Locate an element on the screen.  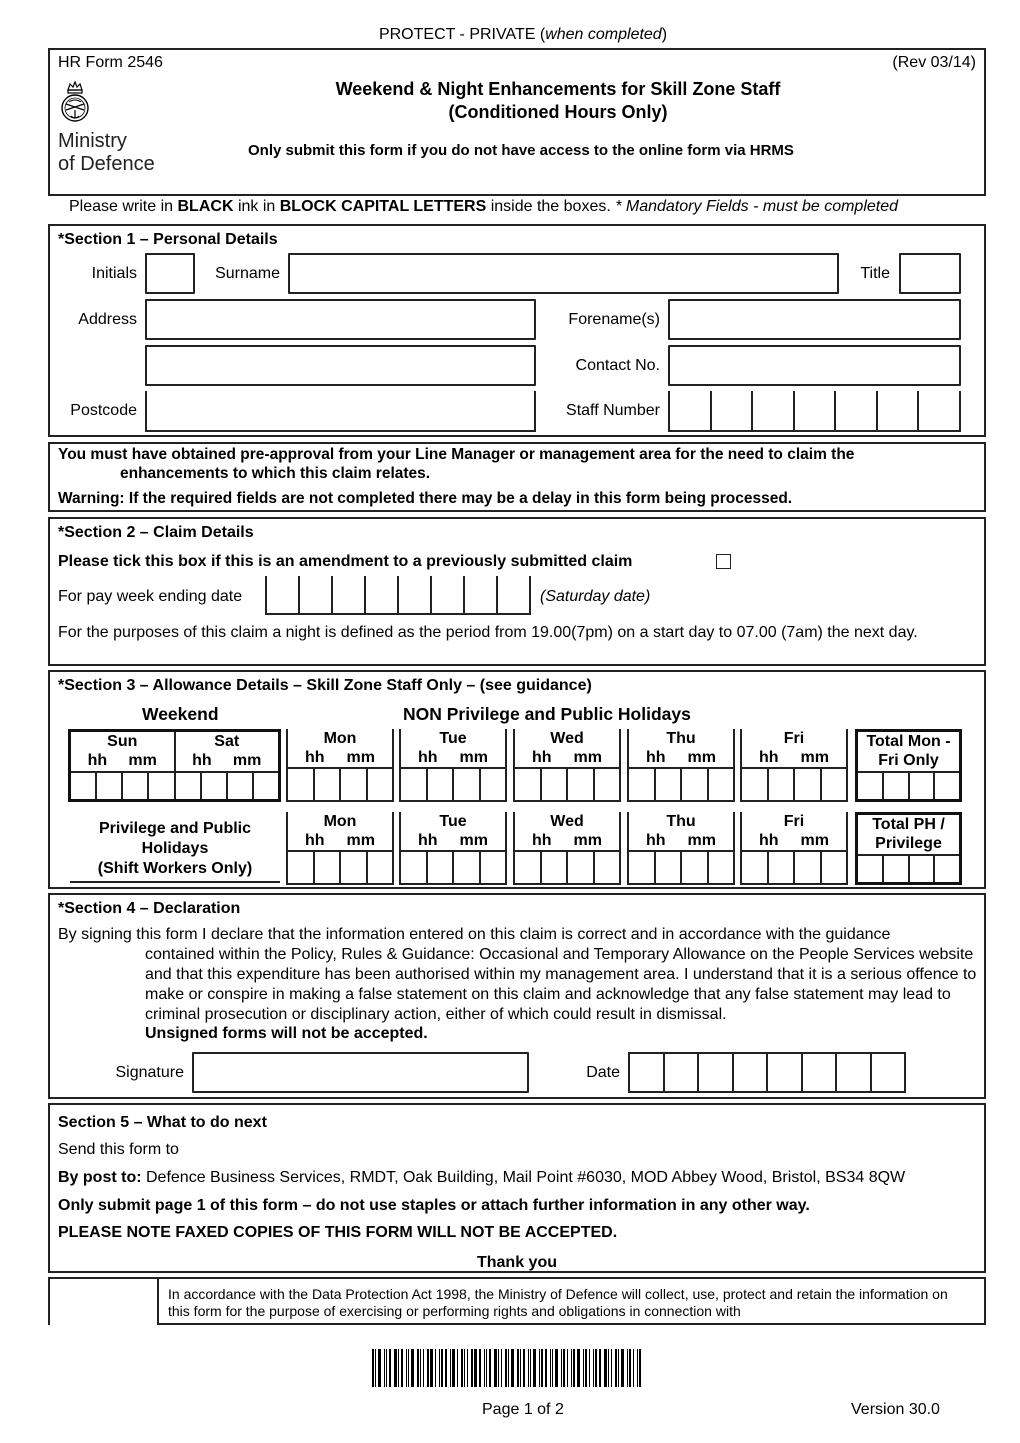
pay-week-date-cells is located at coordinates (398, 595).